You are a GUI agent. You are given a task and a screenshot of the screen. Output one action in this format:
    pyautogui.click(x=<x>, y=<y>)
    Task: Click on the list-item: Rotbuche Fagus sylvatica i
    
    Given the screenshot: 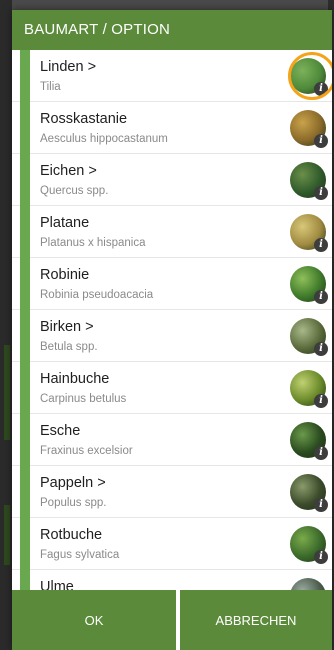 What is the action you would take?
    pyautogui.click(x=172, y=544)
    